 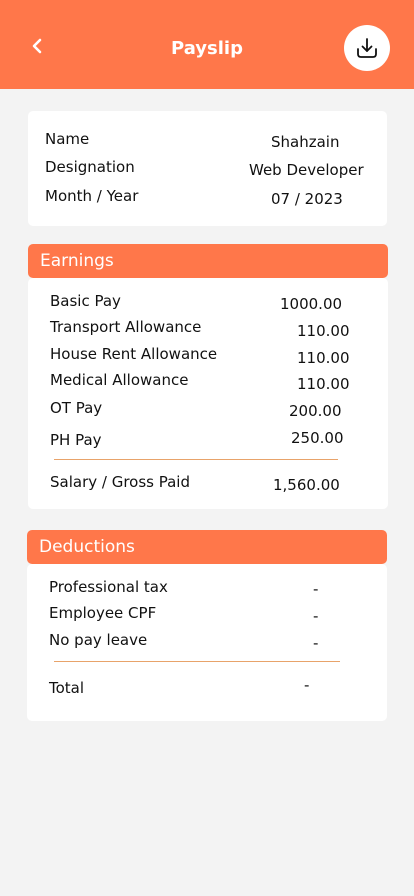 What do you see at coordinates (307, 199) in the screenshot?
I see `period-value: 07 / 2023` at bounding box center [307, 199].